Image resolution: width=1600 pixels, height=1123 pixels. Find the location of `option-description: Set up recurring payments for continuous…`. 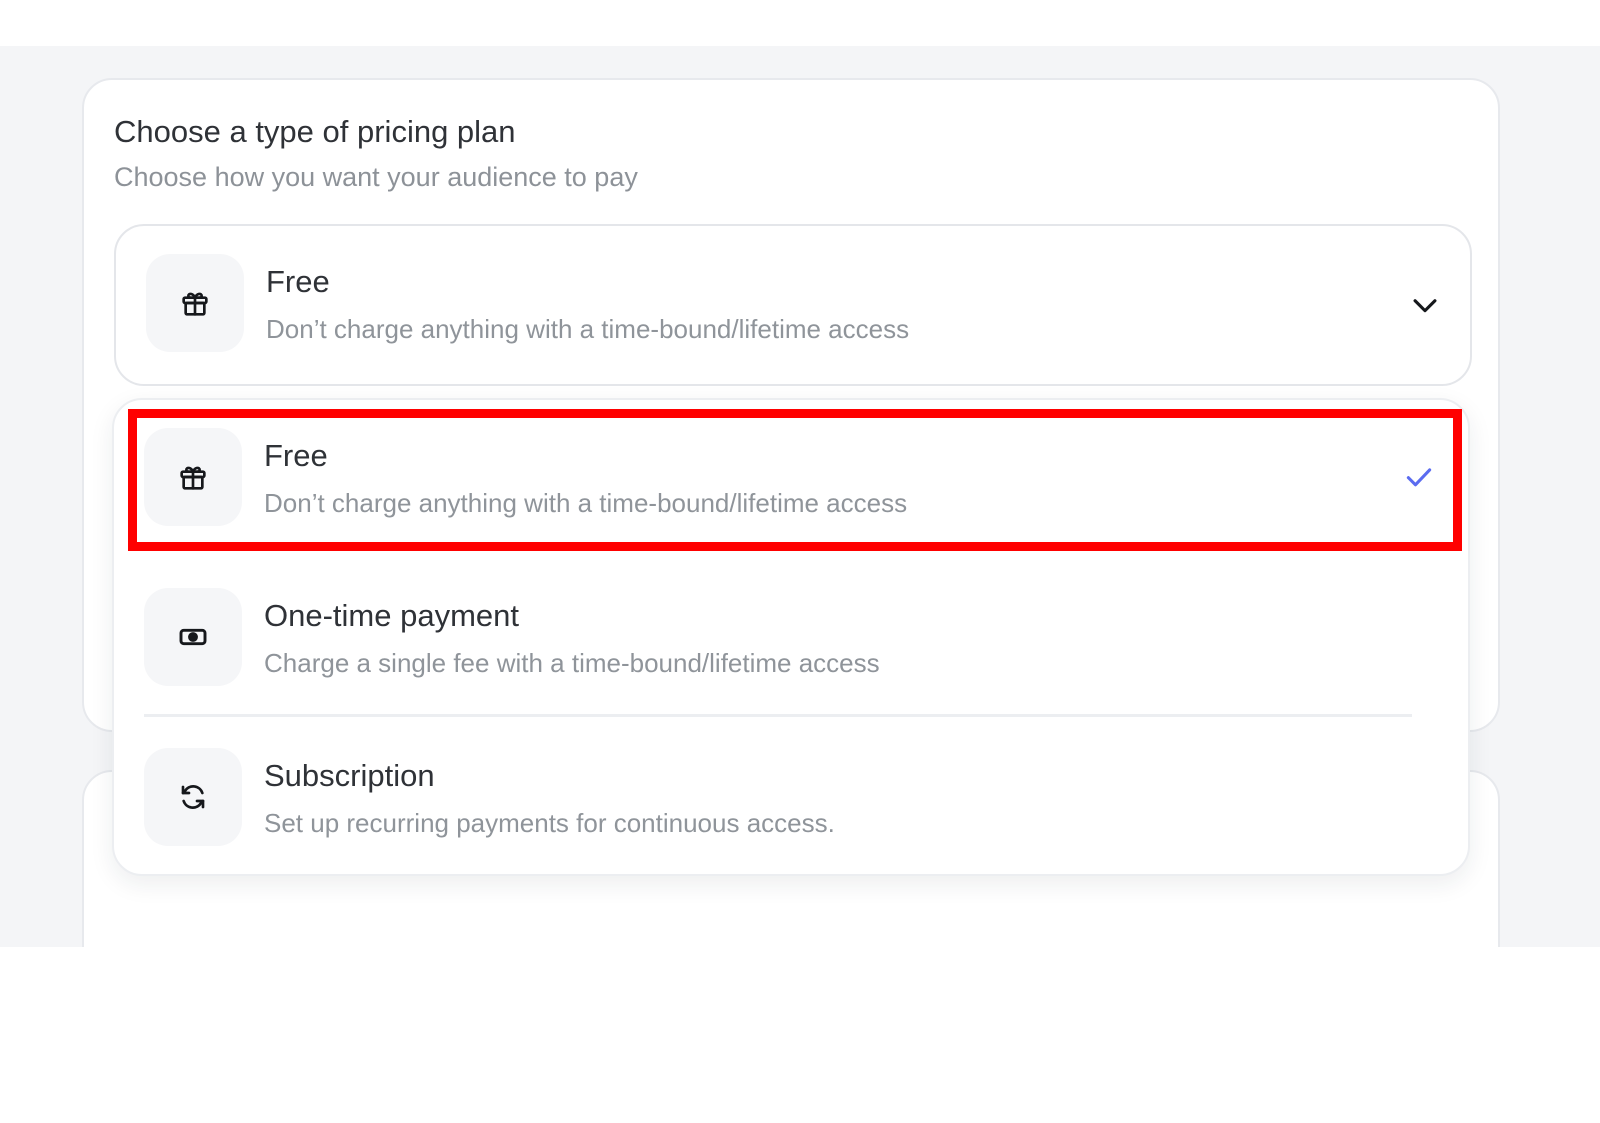

option-description: Set up recurring payments for continuous… is located at coordinates (549, 823).